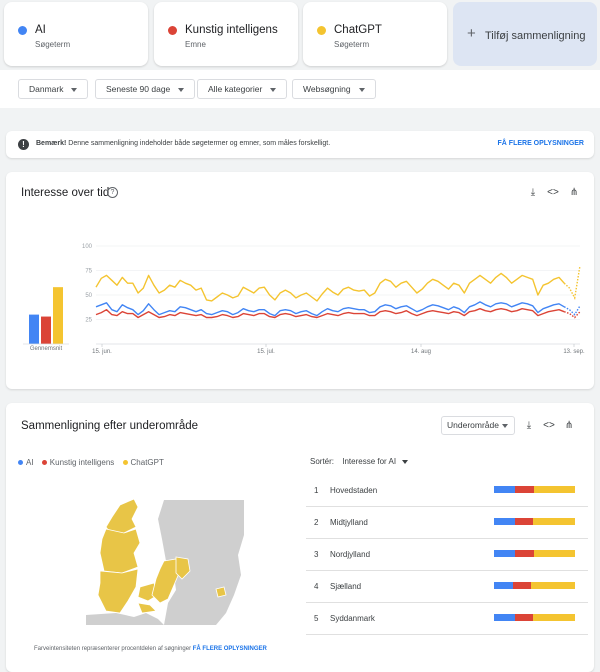  Describe the element at coordinates (349, 522) in the screenshot. I see `region-name: Midtjylland` at that location.